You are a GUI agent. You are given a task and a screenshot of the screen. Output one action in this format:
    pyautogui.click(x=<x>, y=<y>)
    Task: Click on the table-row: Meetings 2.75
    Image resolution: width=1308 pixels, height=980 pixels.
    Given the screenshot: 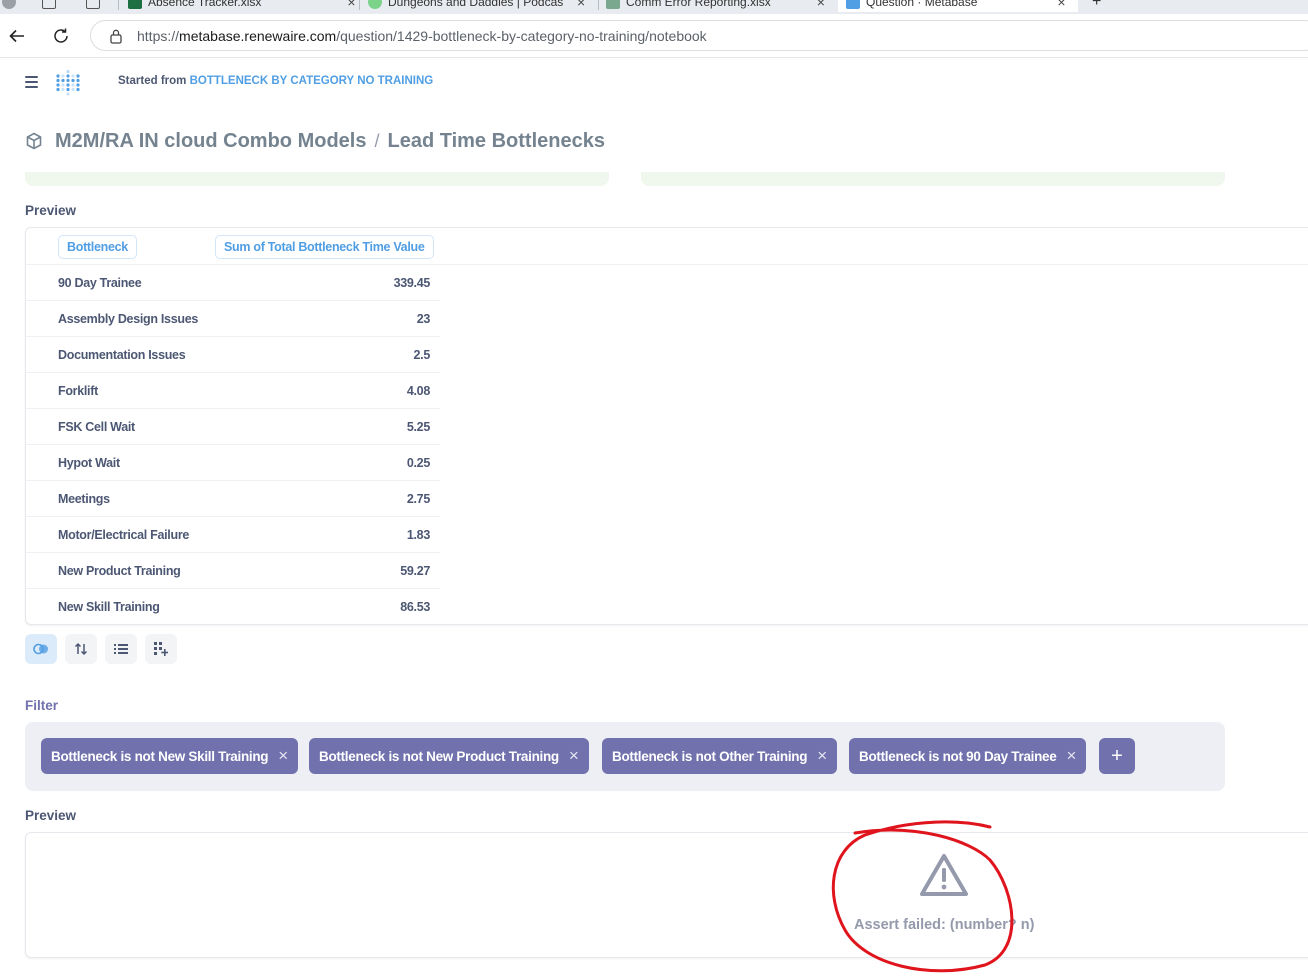 What is the action you would take?
    pyautogui.click(x=233, y=499)
    